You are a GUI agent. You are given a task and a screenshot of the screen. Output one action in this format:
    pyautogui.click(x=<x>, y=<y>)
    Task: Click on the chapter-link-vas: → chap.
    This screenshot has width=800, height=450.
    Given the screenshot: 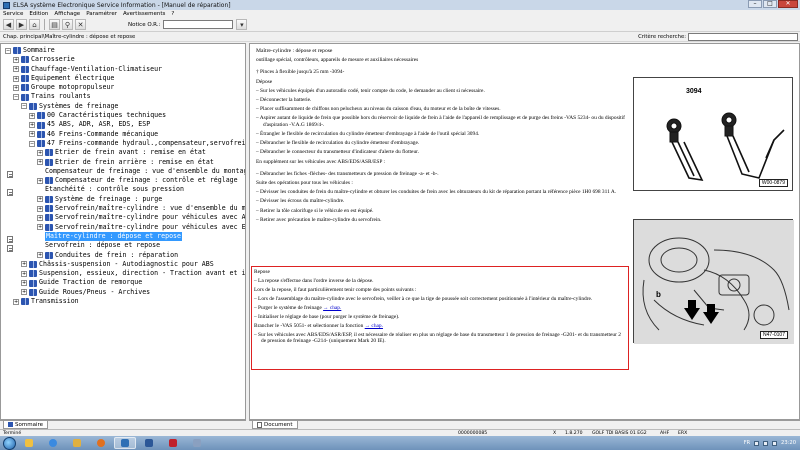 What is the action you would take?
    pyautogui.click(x=374, y=326)
    